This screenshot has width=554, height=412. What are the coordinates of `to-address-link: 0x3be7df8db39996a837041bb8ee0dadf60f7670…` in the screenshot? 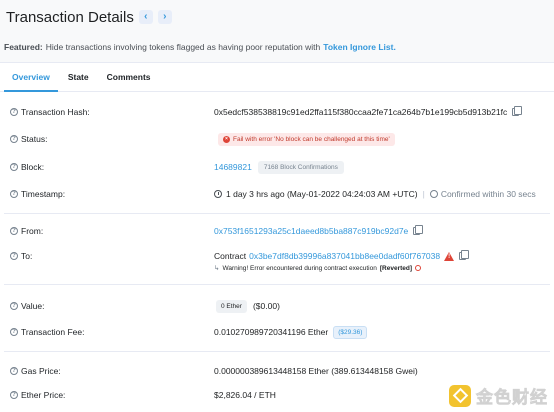 It's located at (344, 256).